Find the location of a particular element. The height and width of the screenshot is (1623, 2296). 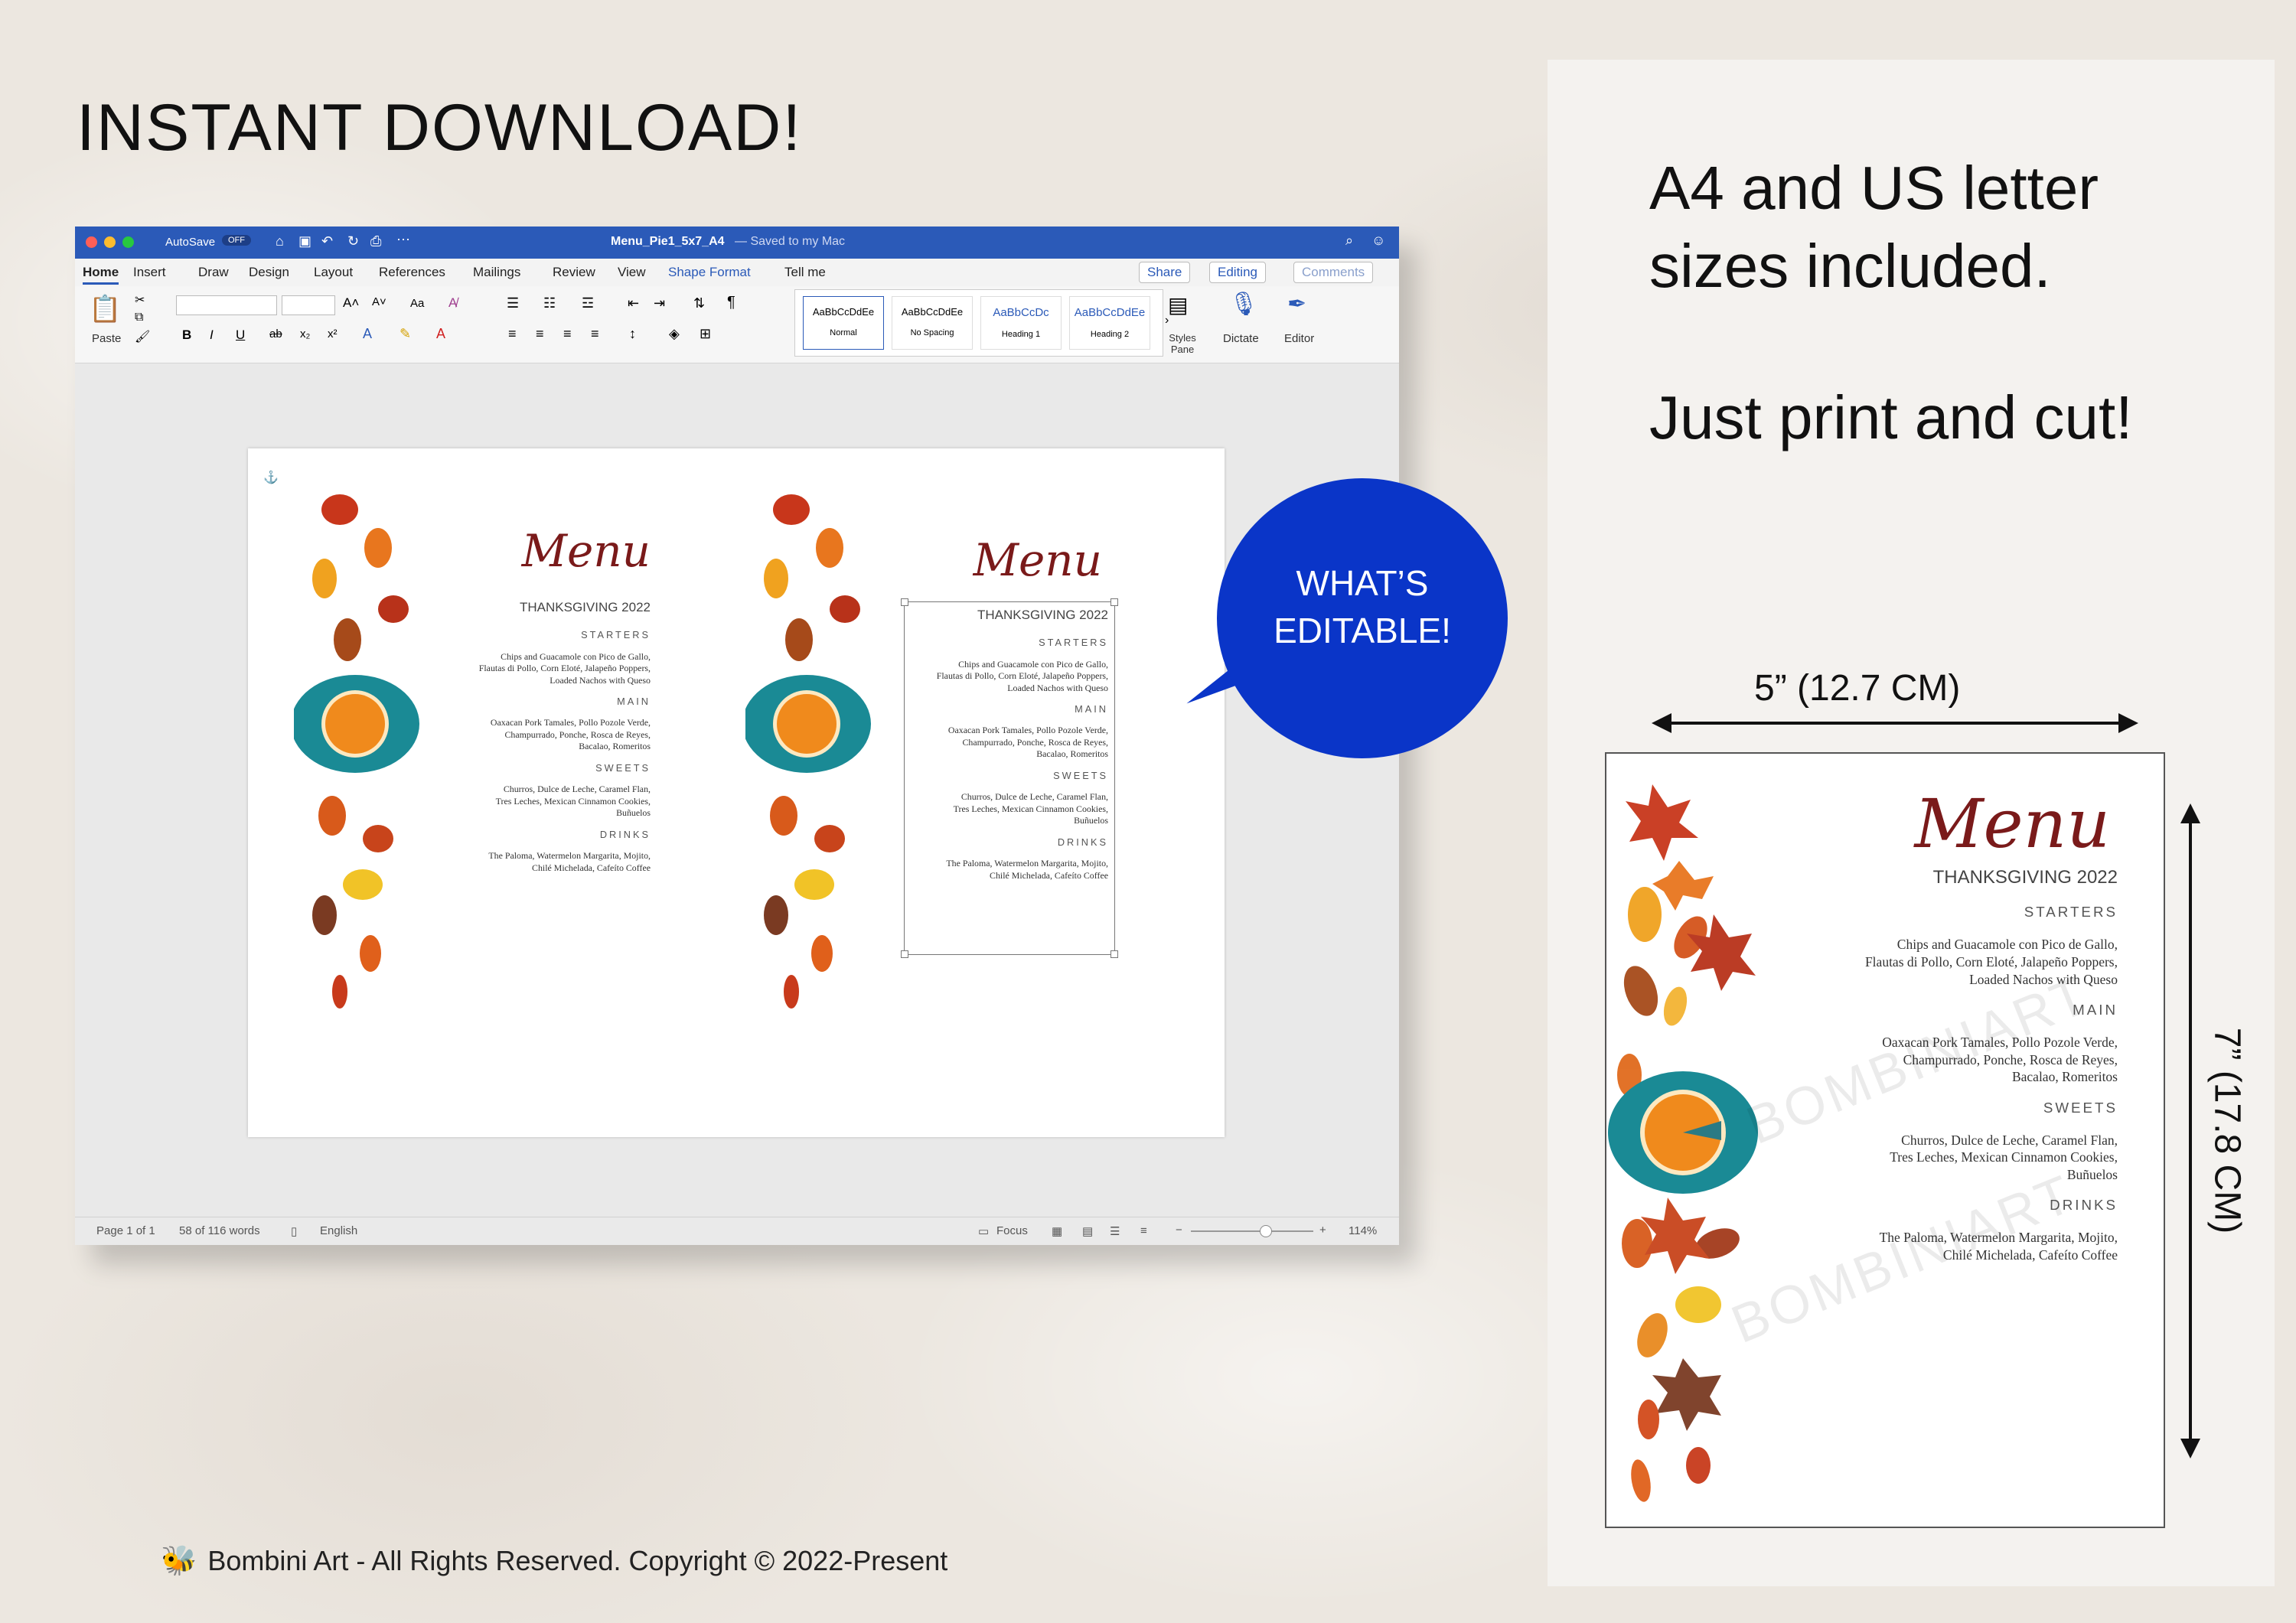

text-effects-icon: A is located at coordinates (367, 334).